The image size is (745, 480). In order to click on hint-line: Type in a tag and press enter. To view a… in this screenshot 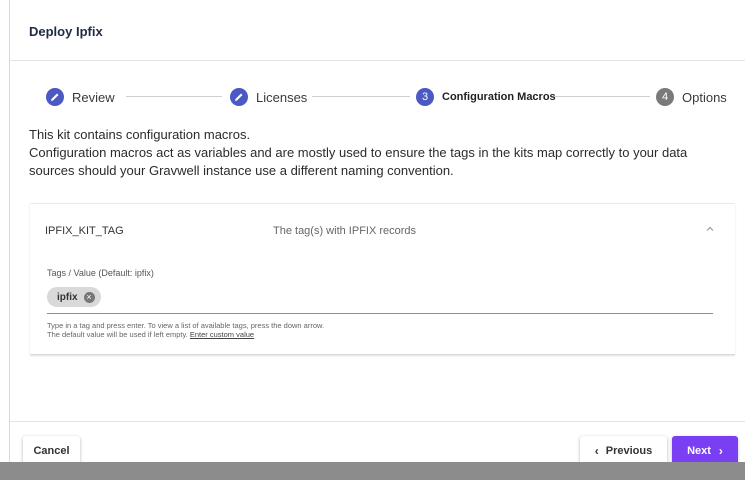, I will do `click(186, 325)`.